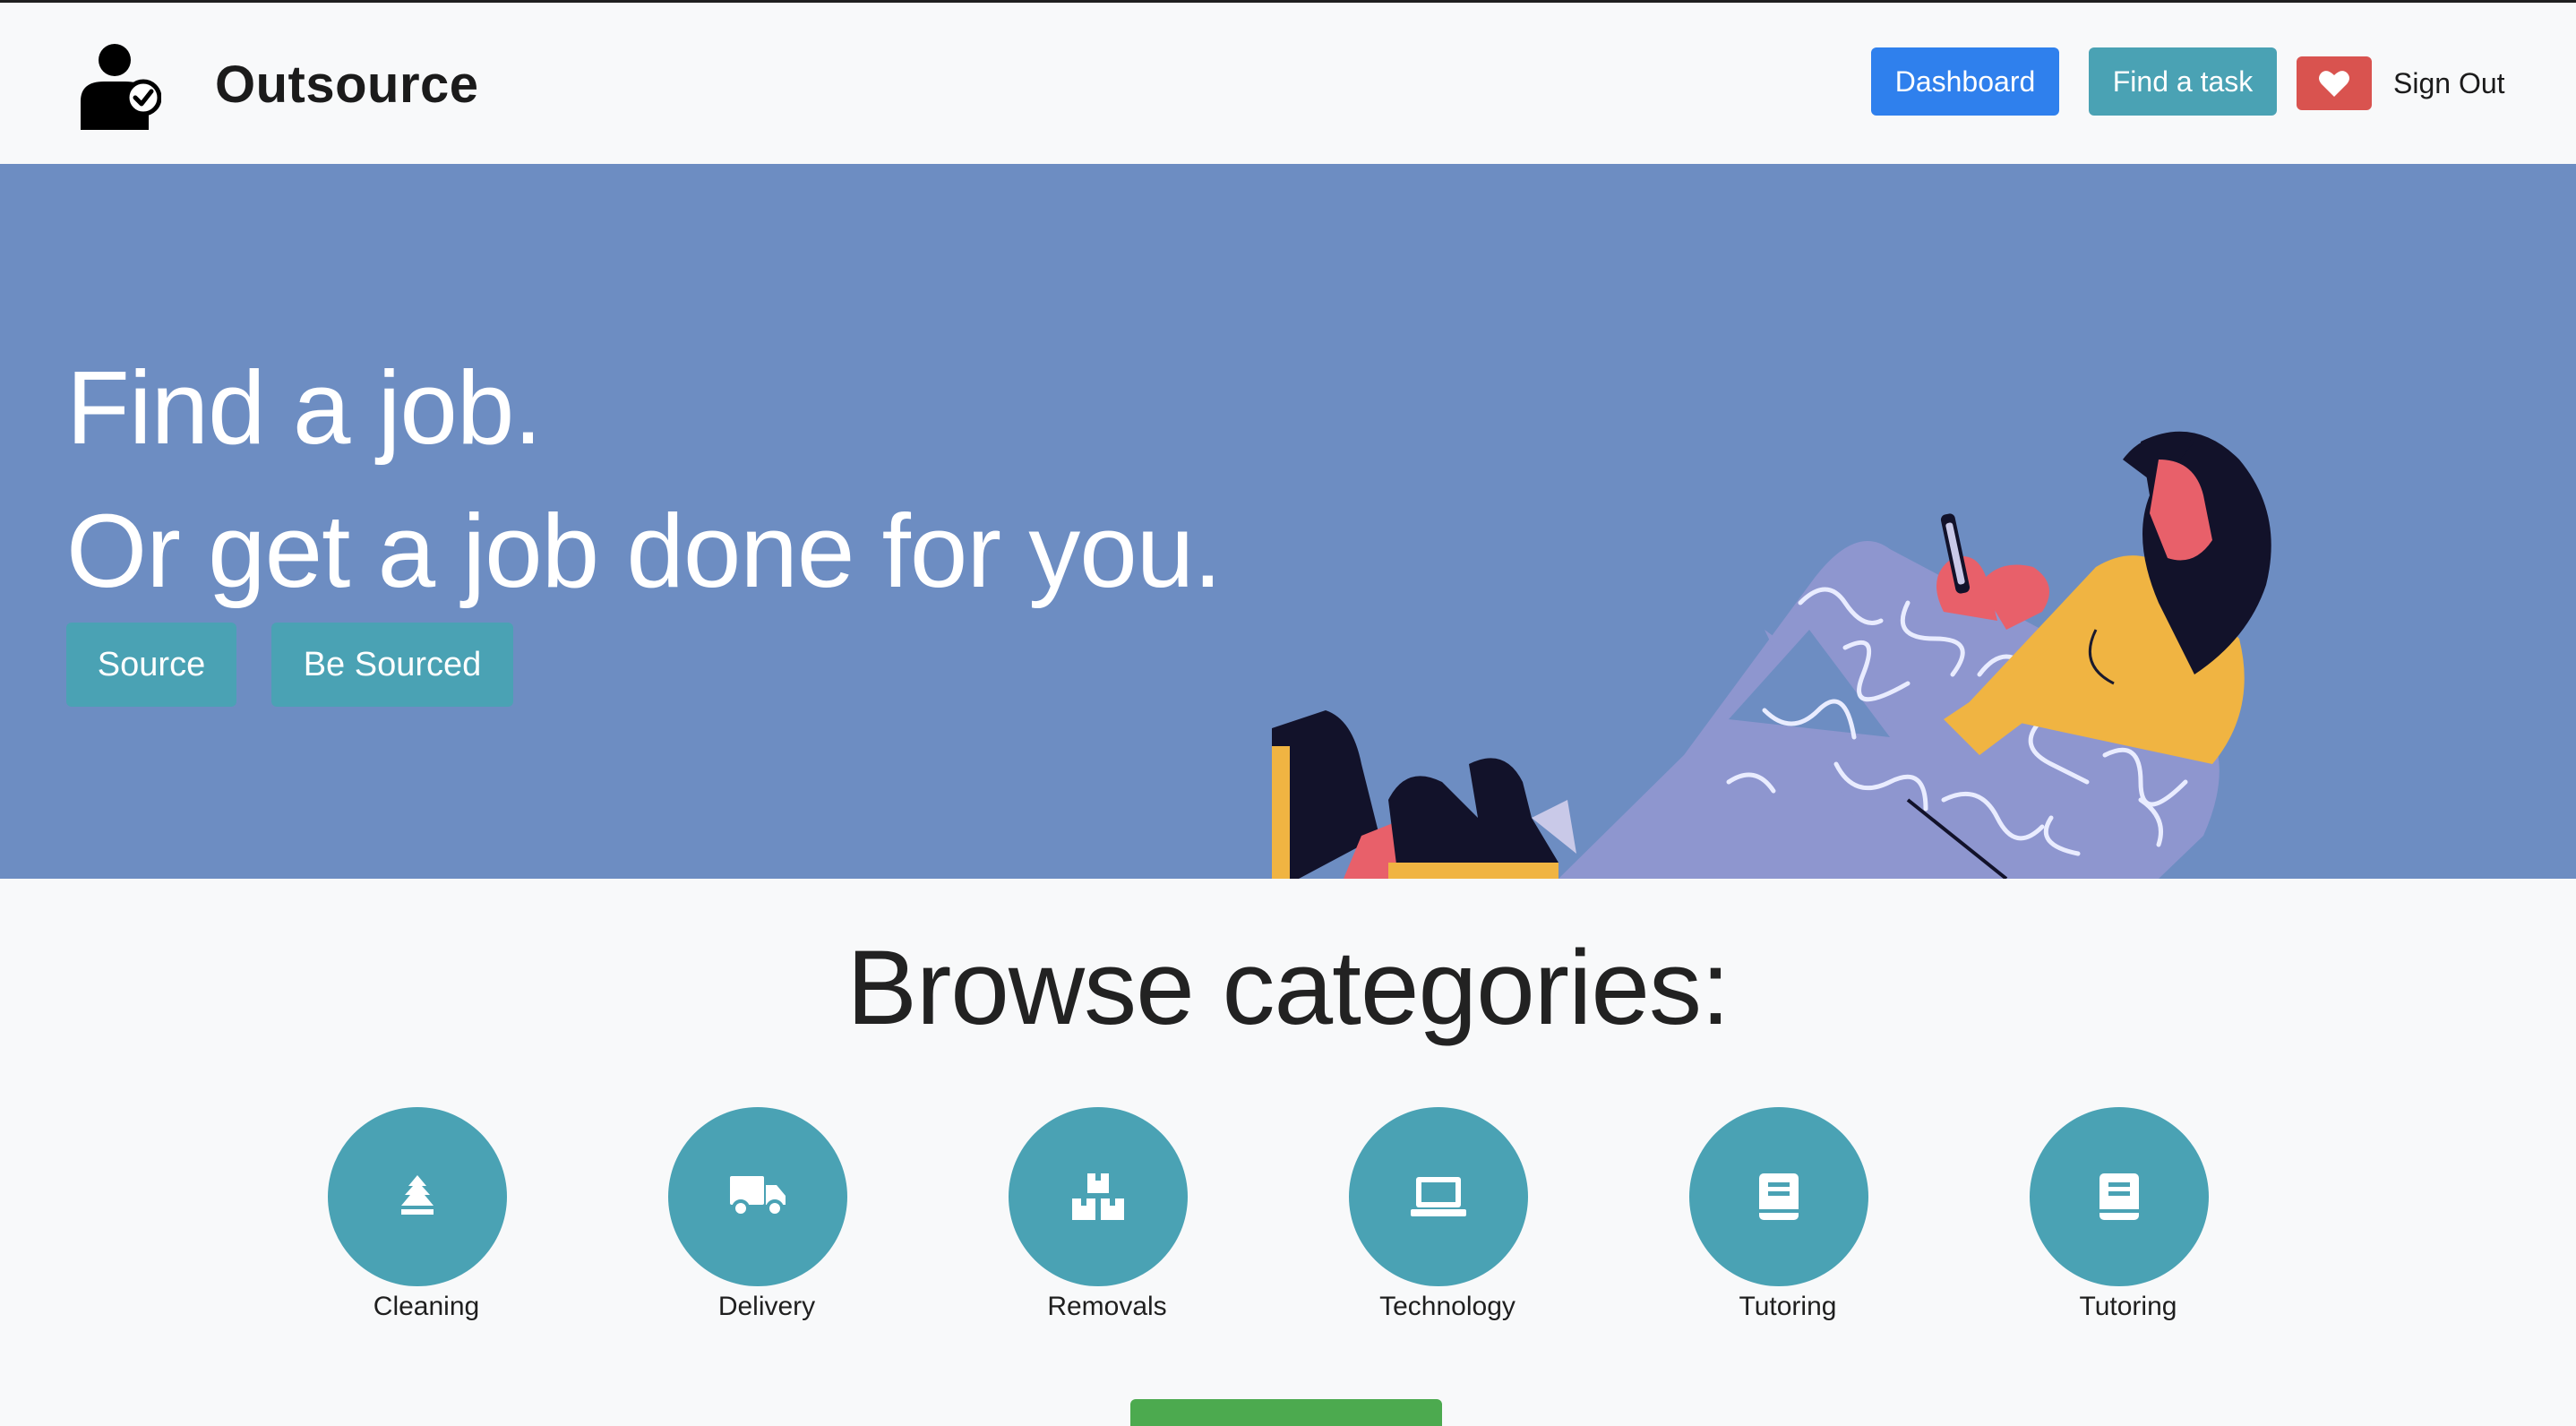  Describe the element at coordinates (426, 1306) in the screenshot. I see `category-label: Cleaning` at that location.